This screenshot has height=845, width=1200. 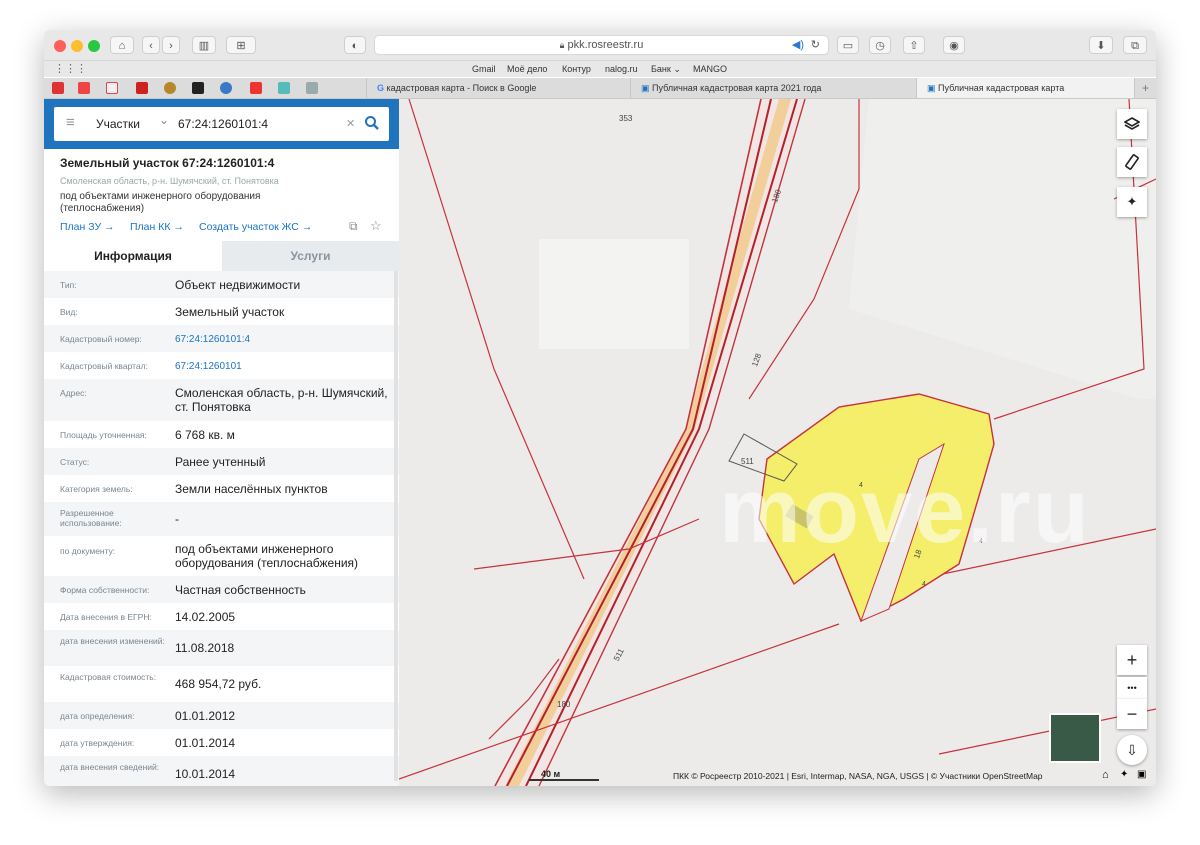 What do you see at coordinates (205, 648) in the screenshot?
I see `row-value: 11.08.2018` at bounding box center [205, 648].